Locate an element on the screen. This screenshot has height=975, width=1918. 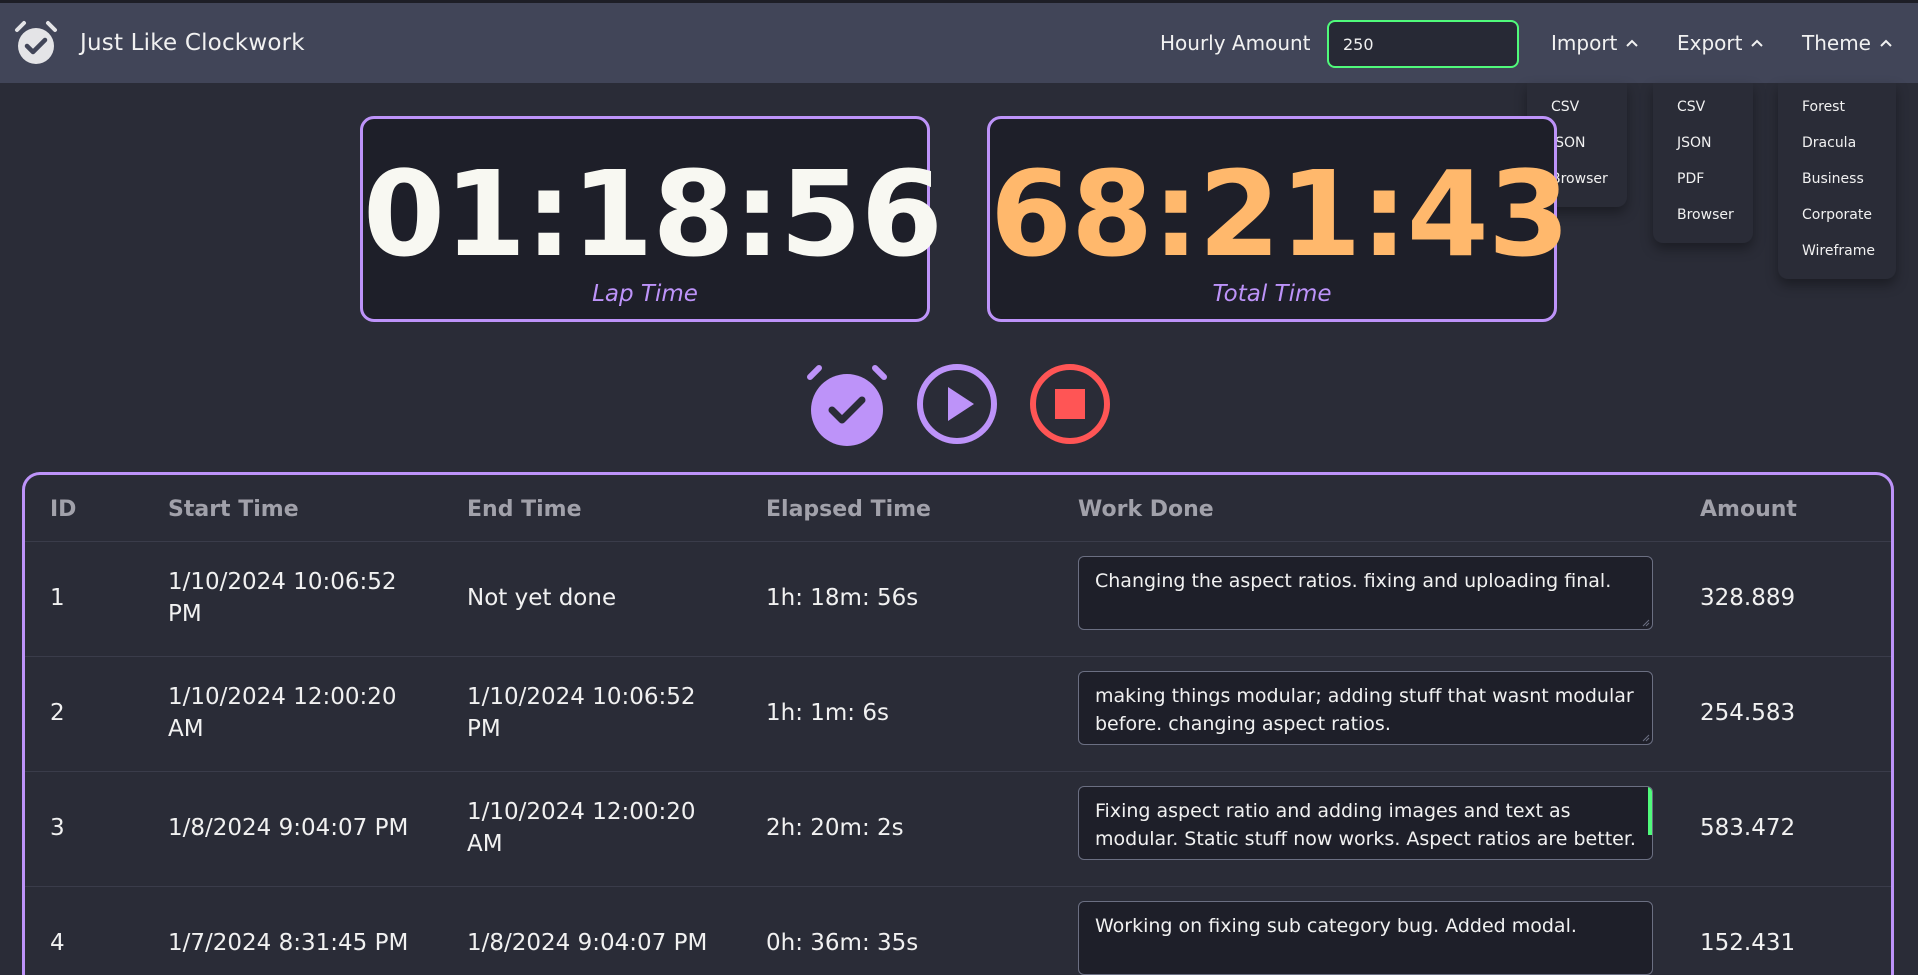
column-header-work-done: Work Done is located at coordinates (1146, 509).